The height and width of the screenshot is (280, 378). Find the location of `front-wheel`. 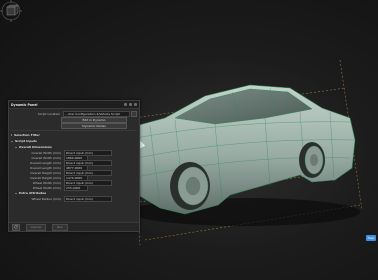

front-wheel is located at coordinates (190, 186).